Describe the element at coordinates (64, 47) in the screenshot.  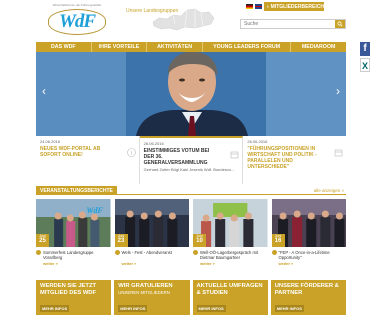
I see `nav-das-wdf: DAS WDF` at that location.